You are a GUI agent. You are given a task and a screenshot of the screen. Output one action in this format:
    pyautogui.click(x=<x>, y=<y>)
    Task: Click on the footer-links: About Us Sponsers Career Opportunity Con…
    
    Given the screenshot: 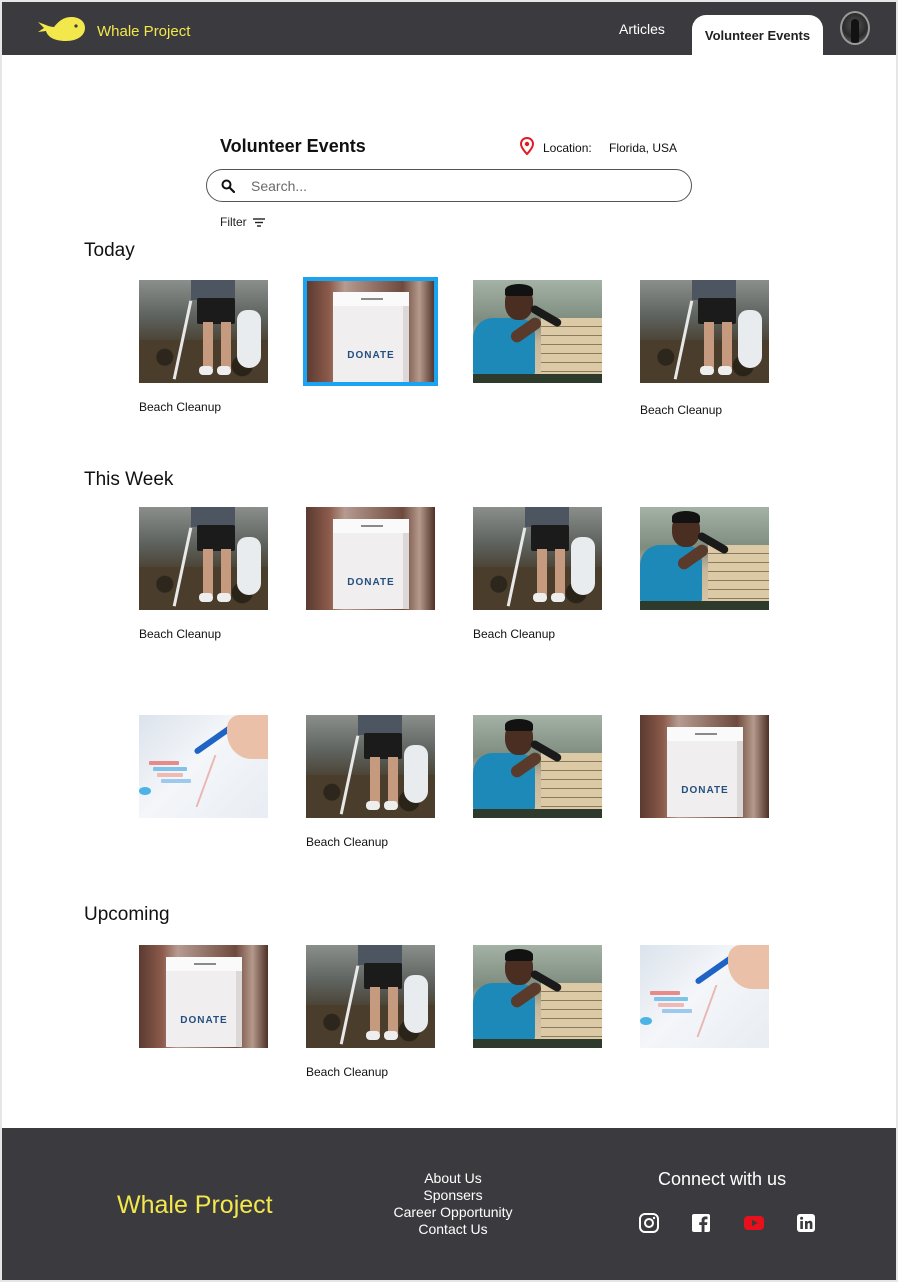 What is the action you would take?
    pyautogui.click(x=453, y=1204)
    